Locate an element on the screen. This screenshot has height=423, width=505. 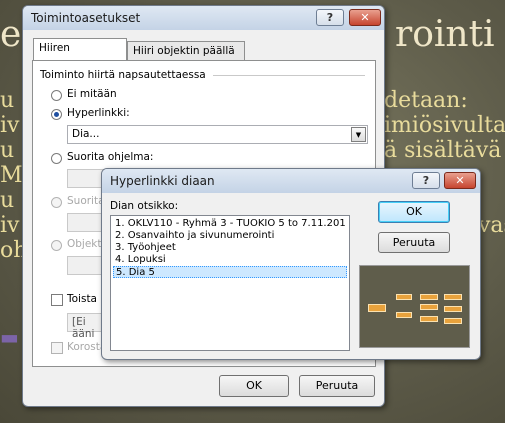
bg-link-glyph-1: ▬ is located at coordinates (9, 337).